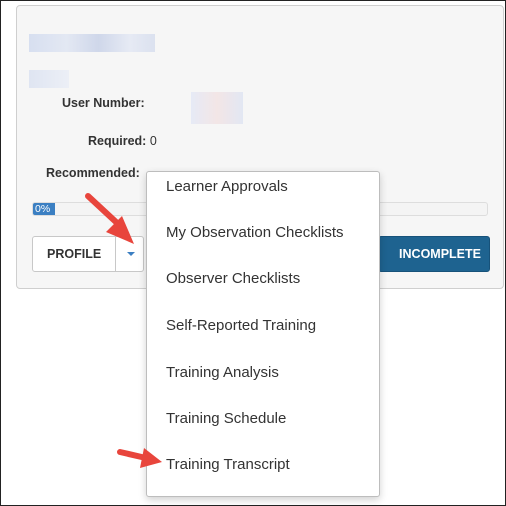 Image resolution: width=506 pixels, height=506 pixels. Describe the element at coordinates (263, 383) in the screenshot. I see `menu-item-training-analysis: Training Analysis` at that location.